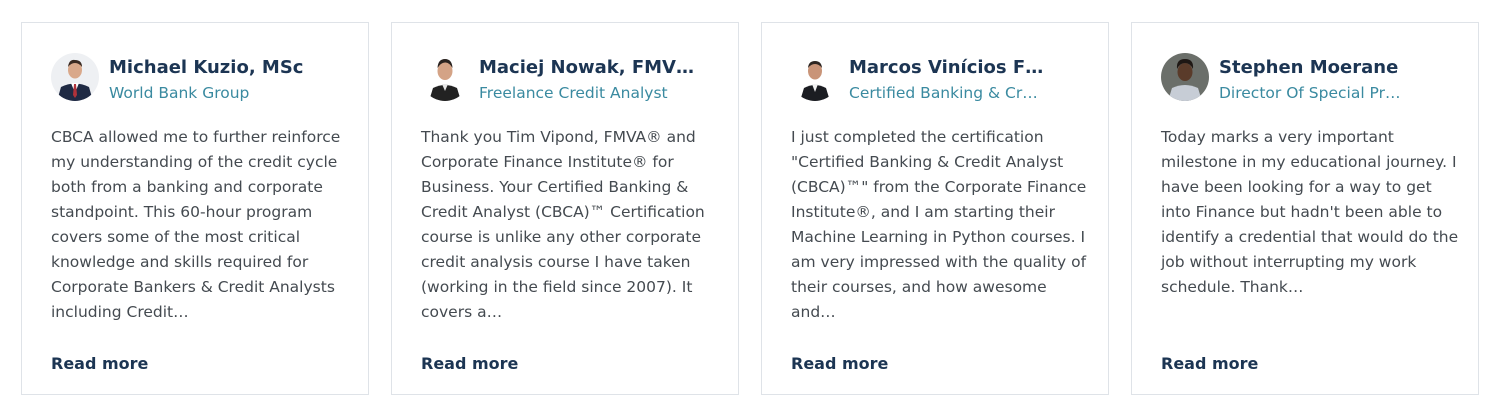 This screenshot has width=1495, height=403. Describe the element at coordinates (180, 262) in the screenshot. I see `testimonial-line: knowledge and skills required for` at that location.